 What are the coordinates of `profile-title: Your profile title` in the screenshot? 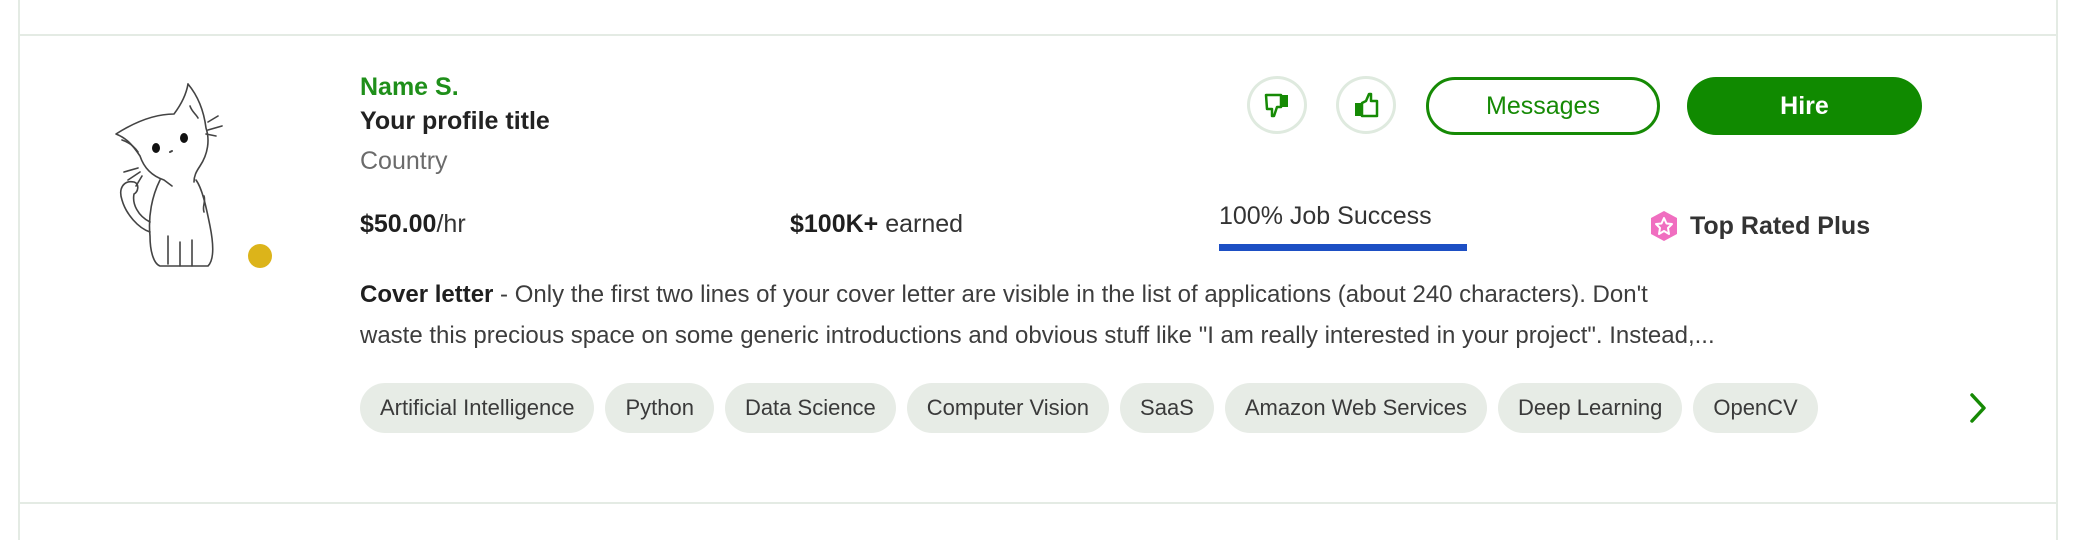 It's located at (455, 121).